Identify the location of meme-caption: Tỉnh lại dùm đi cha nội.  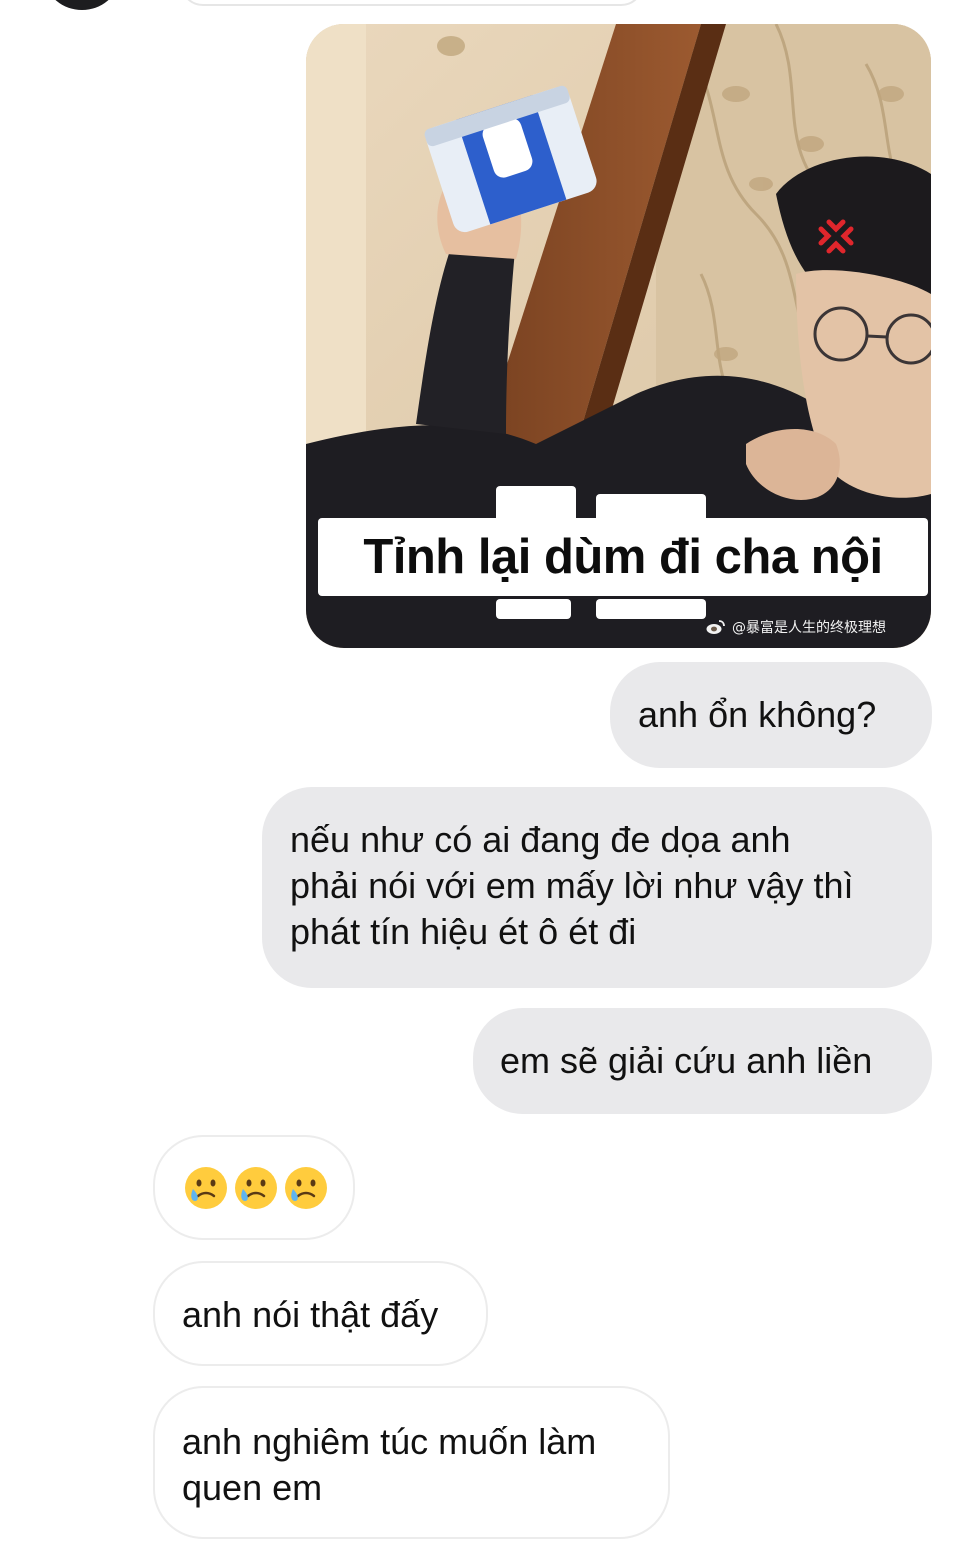
(623, 557).